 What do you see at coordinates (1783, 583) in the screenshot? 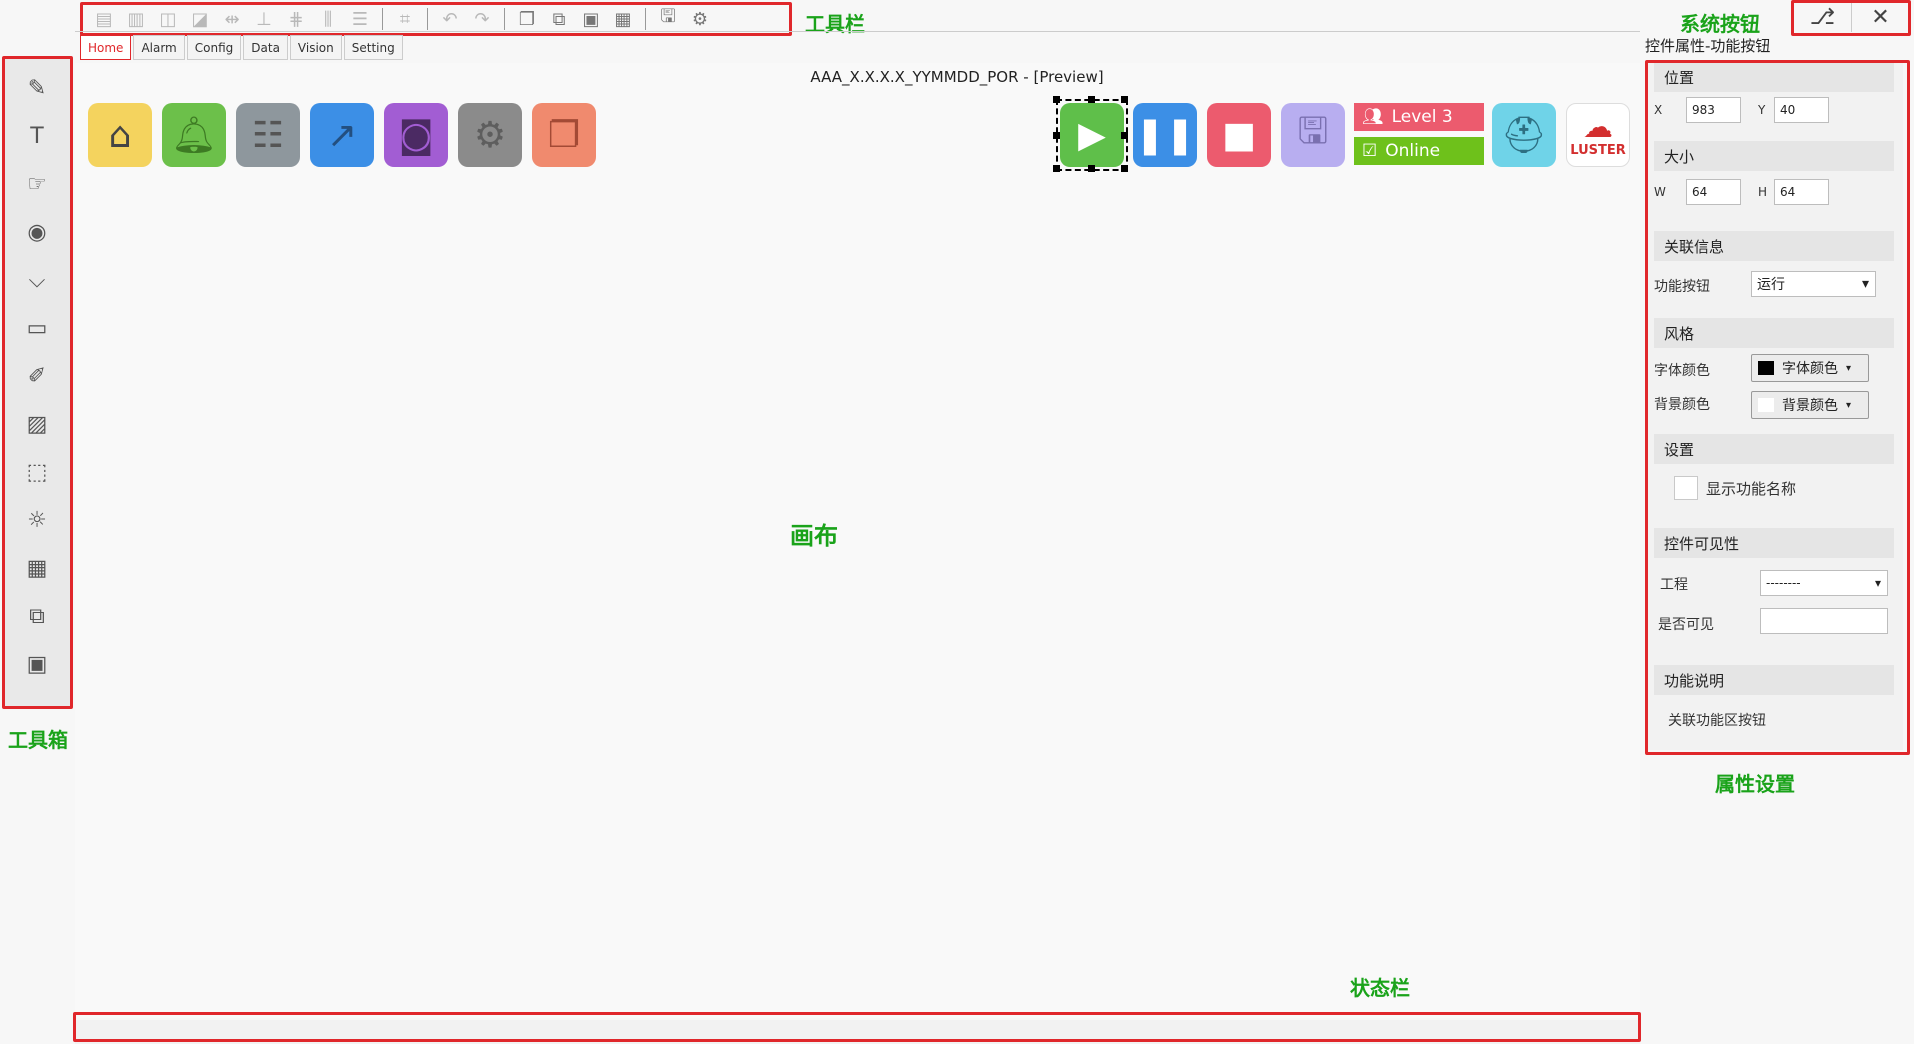
I see `project-value: --------` at bounding box center [1783, 583].